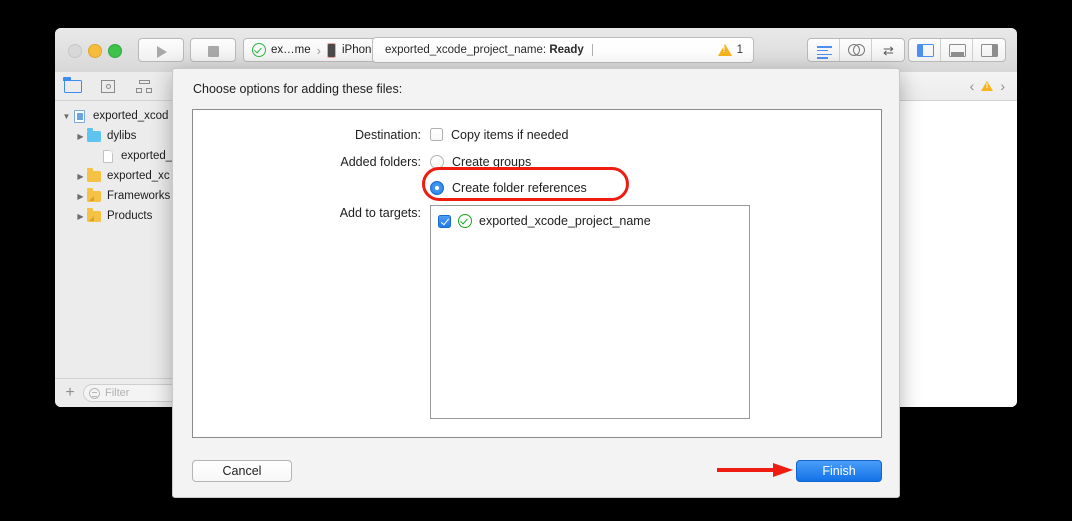  What do you see at coordinates (117, 393) in the screenshot?
I see `filter-placeholder: Filter` at bounding box center [117, 393].